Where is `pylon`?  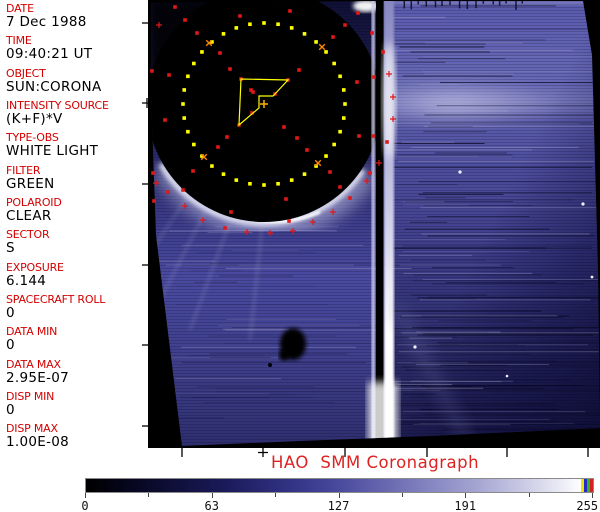
pylon is located at coordinates (383, 223).